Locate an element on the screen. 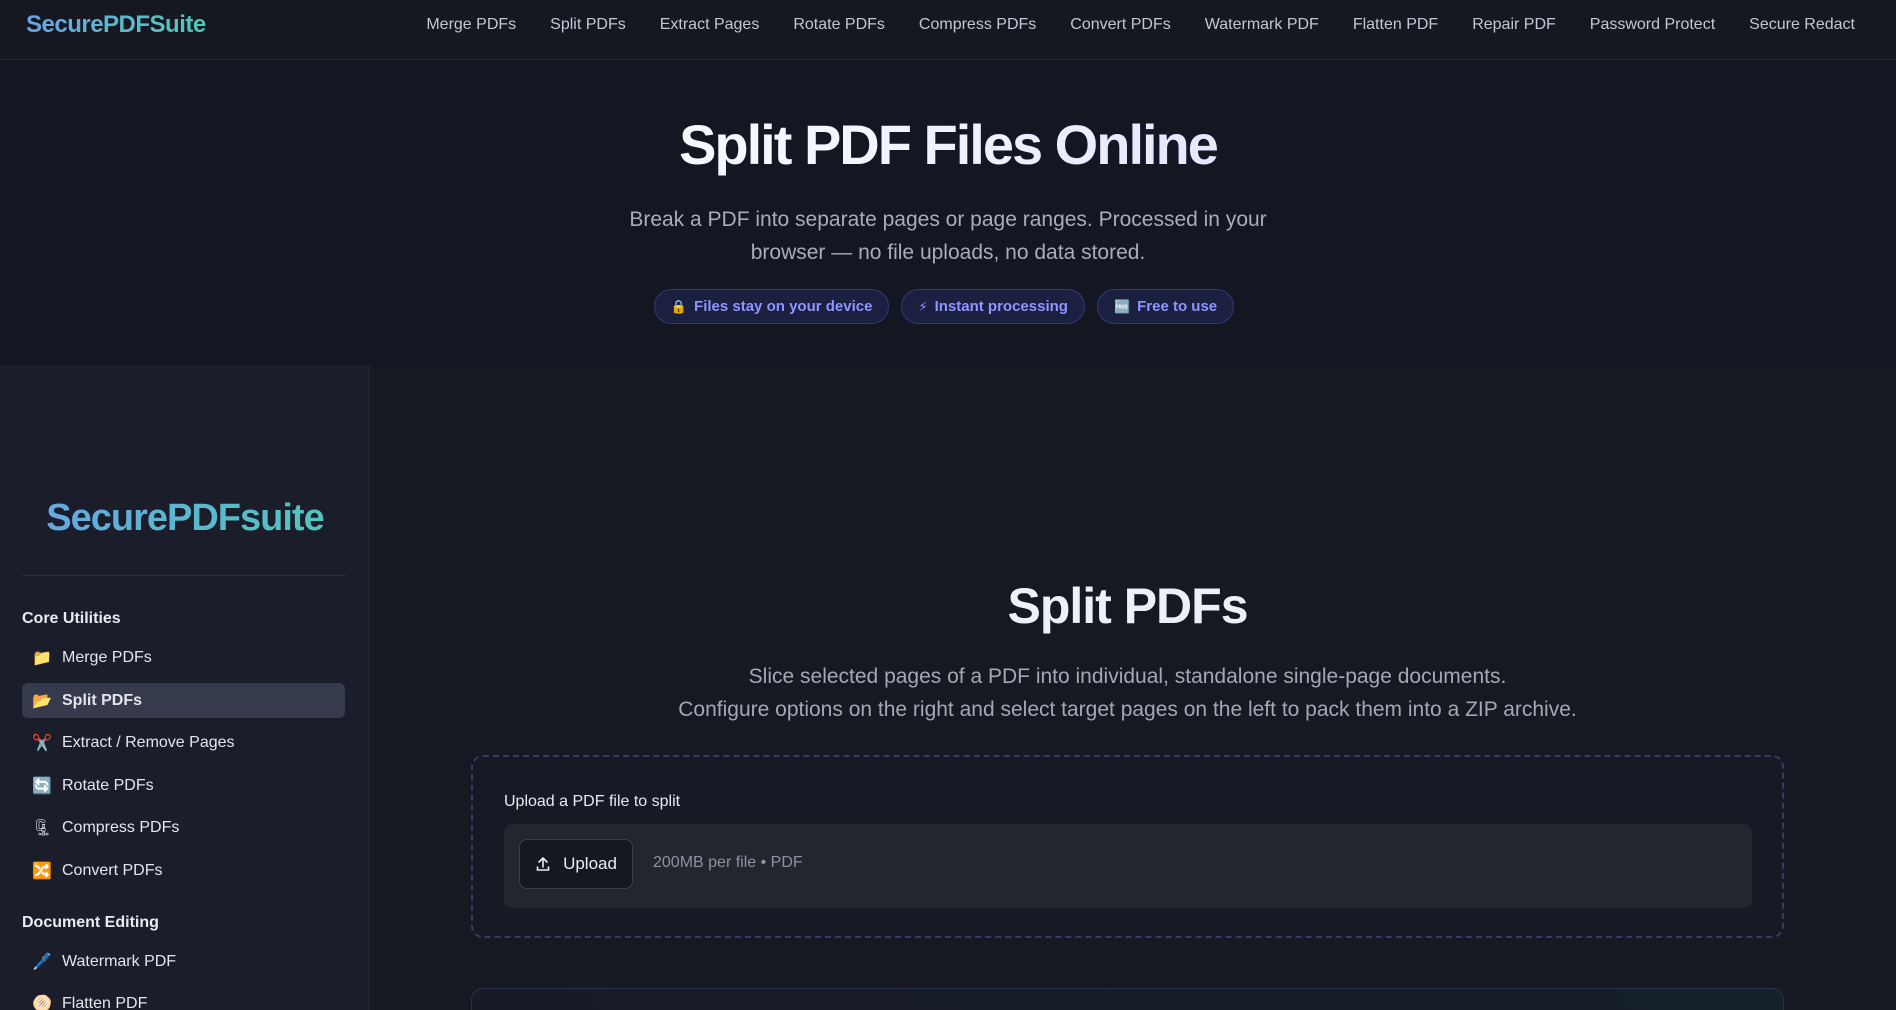 This screenshot has height=1010, width=1896. sidebar-brand: SecurePDFsuite is located at coordinates (185, 518).